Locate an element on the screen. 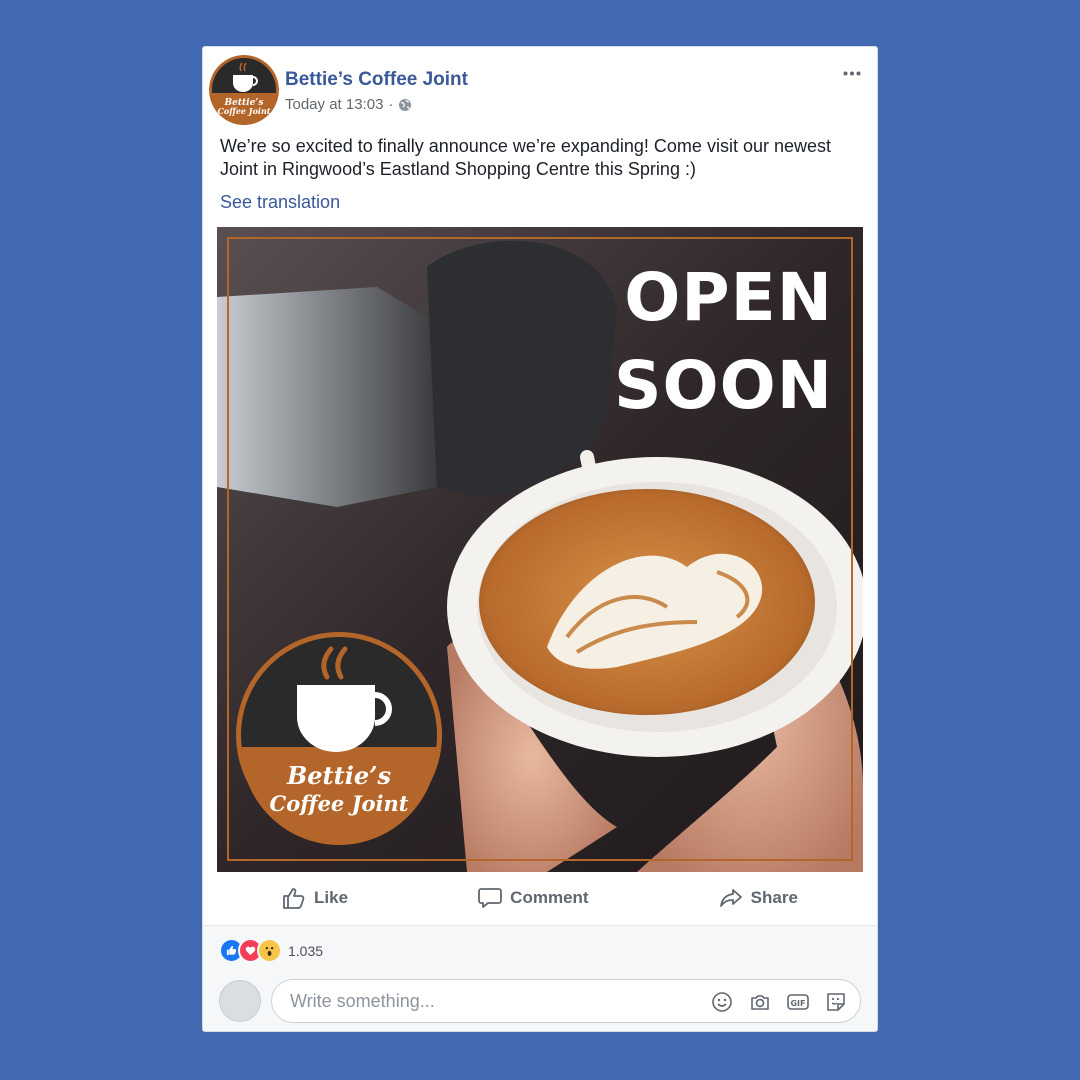 This screenshot has height=1080, width=1080. reactions-summary: 1.035 is located at coordinates (271, 950).